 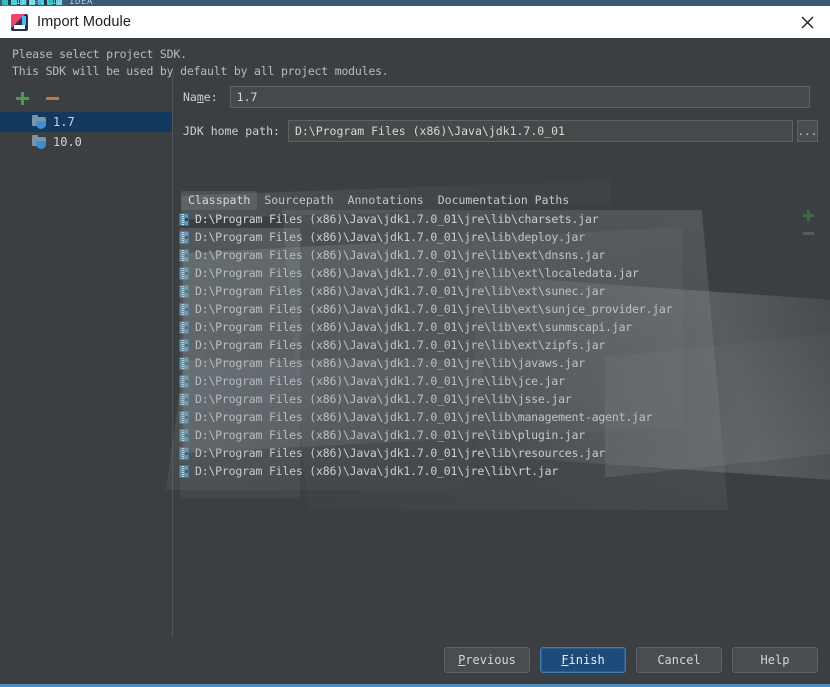 What do you see at coordinates (298, 200) in the screenshot?
I see `tab-sourcepath: Sourcepath` at bounding box center [298, 200].